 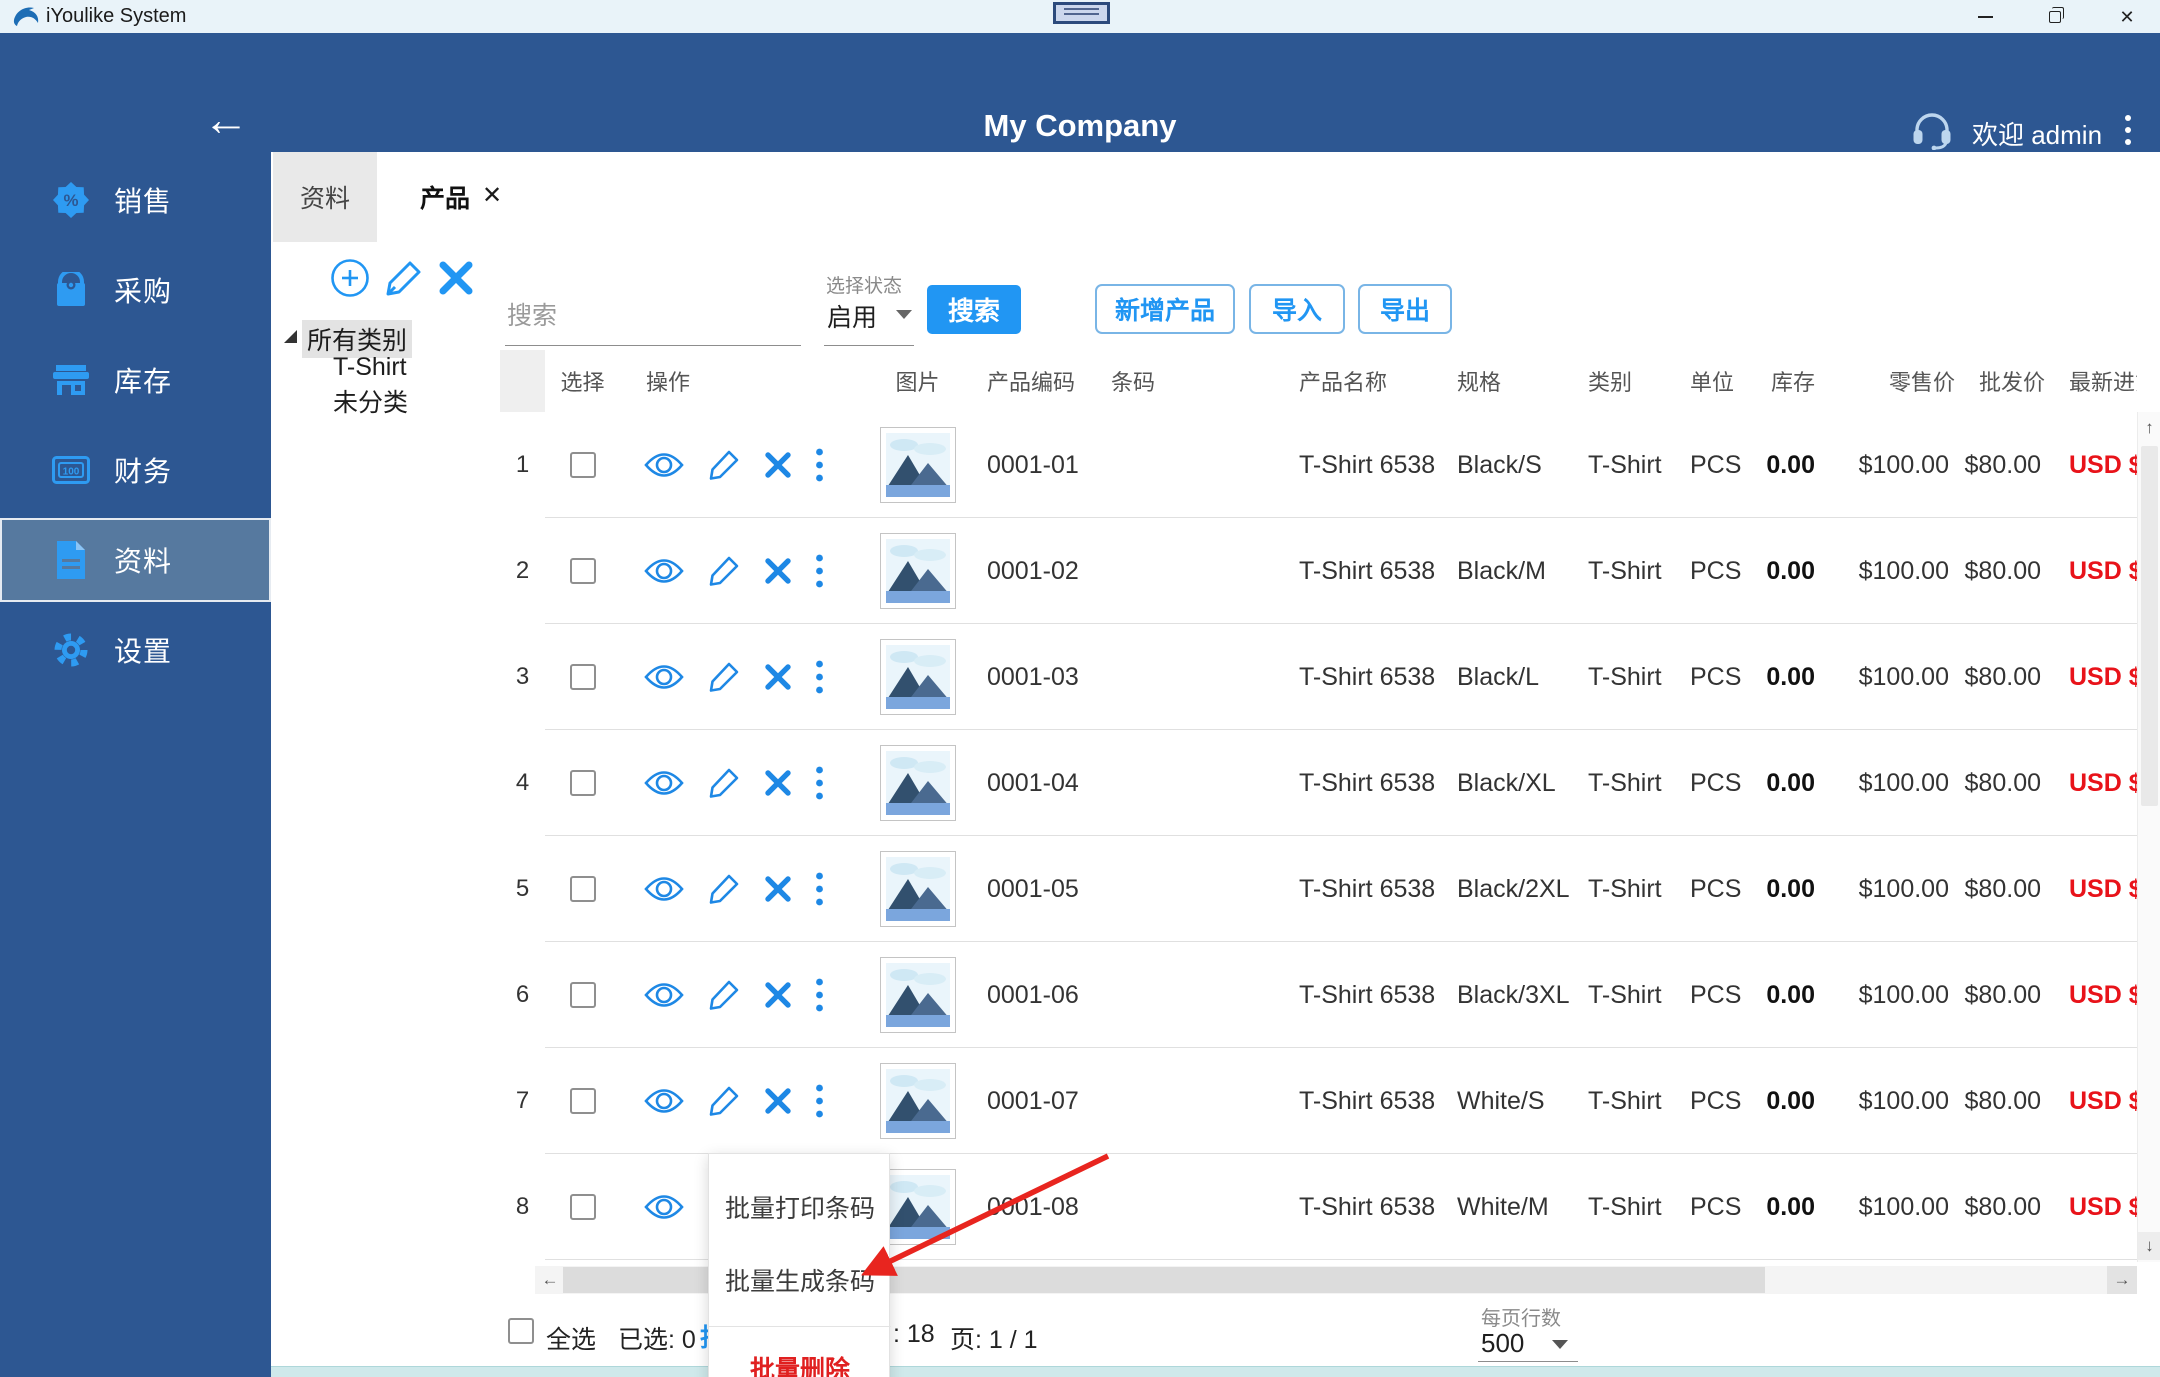 What do you see at coordinates (135, 560) in the screenshot?
I see `sidebar-item-data: 资料` at bounding box center [135, 560].